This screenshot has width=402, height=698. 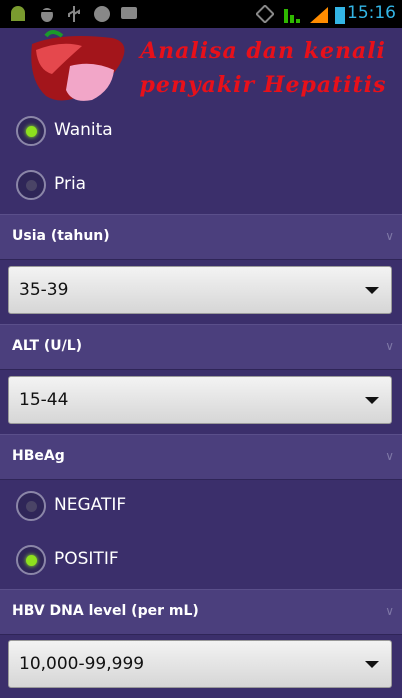 What do you see at coordinates (201, 508) in the screenshot?
I see `radio-negatif: NEGATIF` at bounding box center [201, 508].